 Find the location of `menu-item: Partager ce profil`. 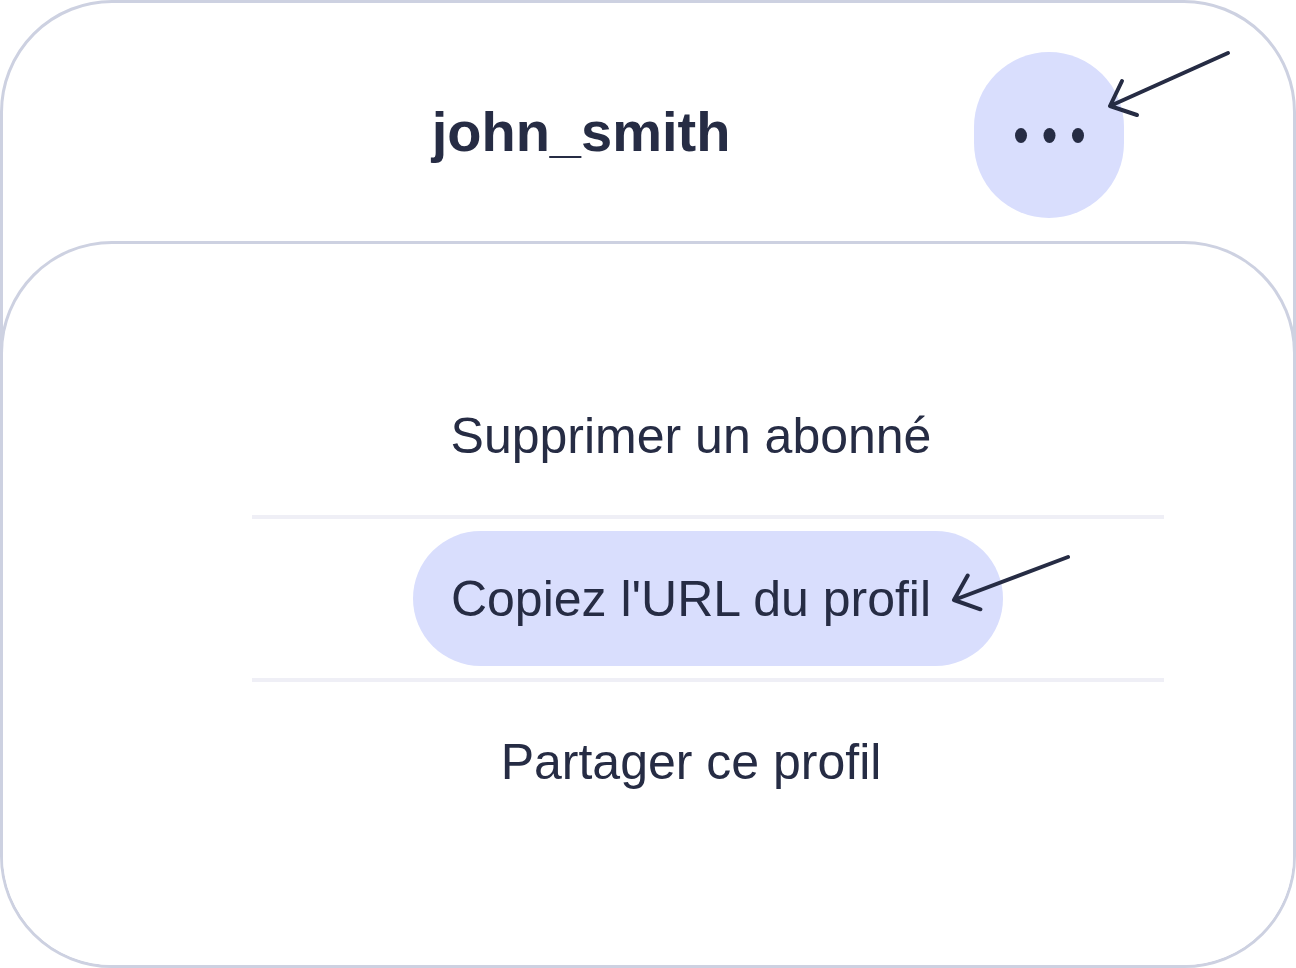

menu-item: Partager ce profil is located at coordinates (708, 761).